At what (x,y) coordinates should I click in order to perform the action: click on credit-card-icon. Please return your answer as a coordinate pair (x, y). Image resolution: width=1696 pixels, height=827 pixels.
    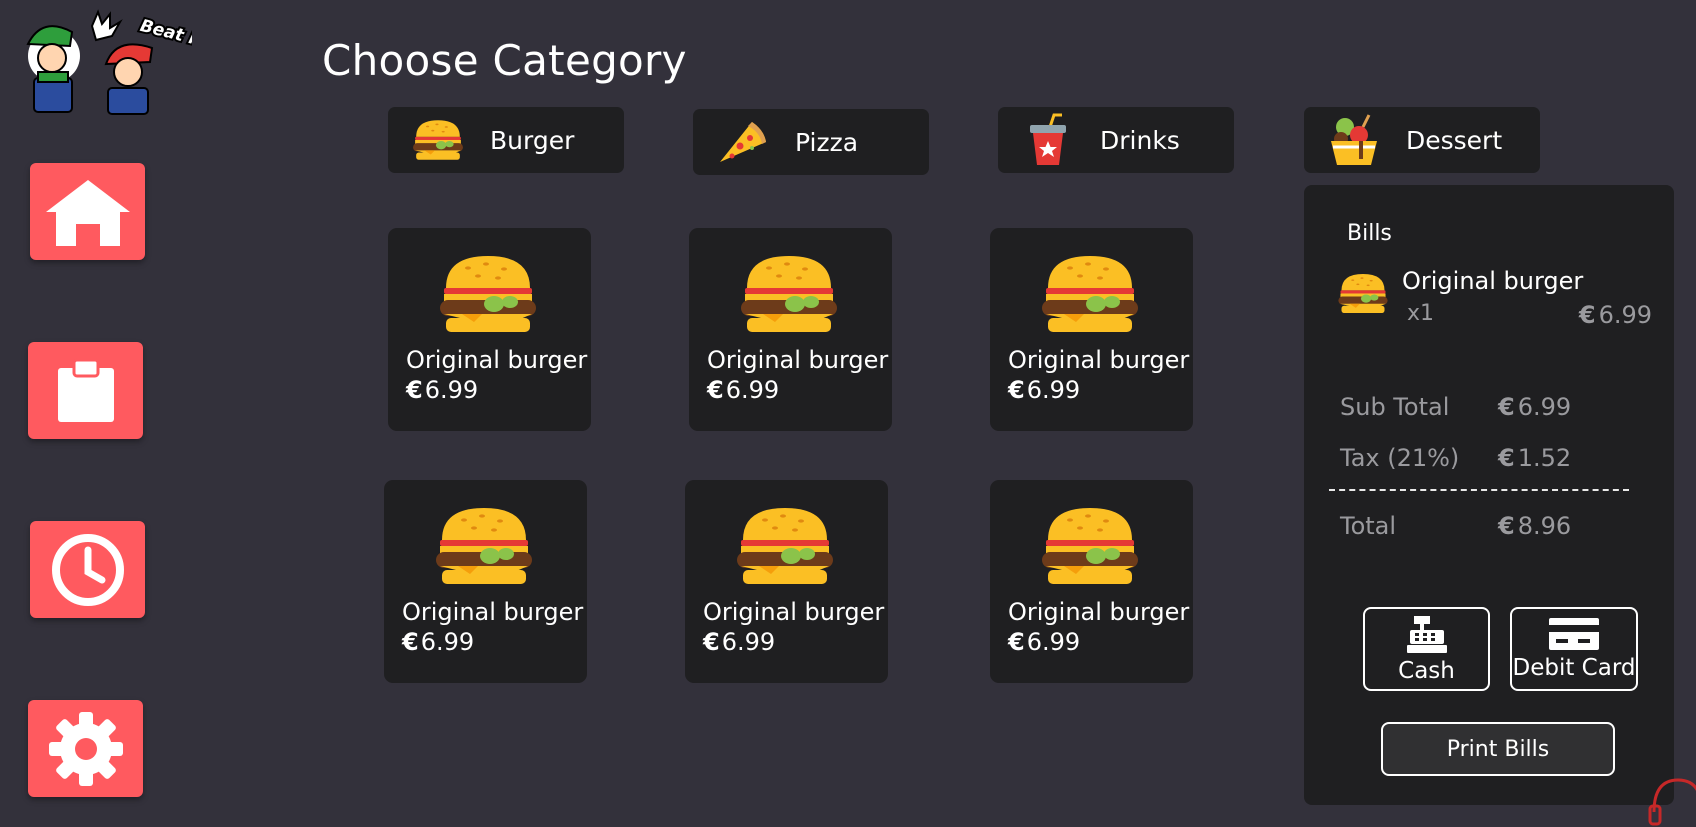
    Looking at the image, I should click on (1574, 634).